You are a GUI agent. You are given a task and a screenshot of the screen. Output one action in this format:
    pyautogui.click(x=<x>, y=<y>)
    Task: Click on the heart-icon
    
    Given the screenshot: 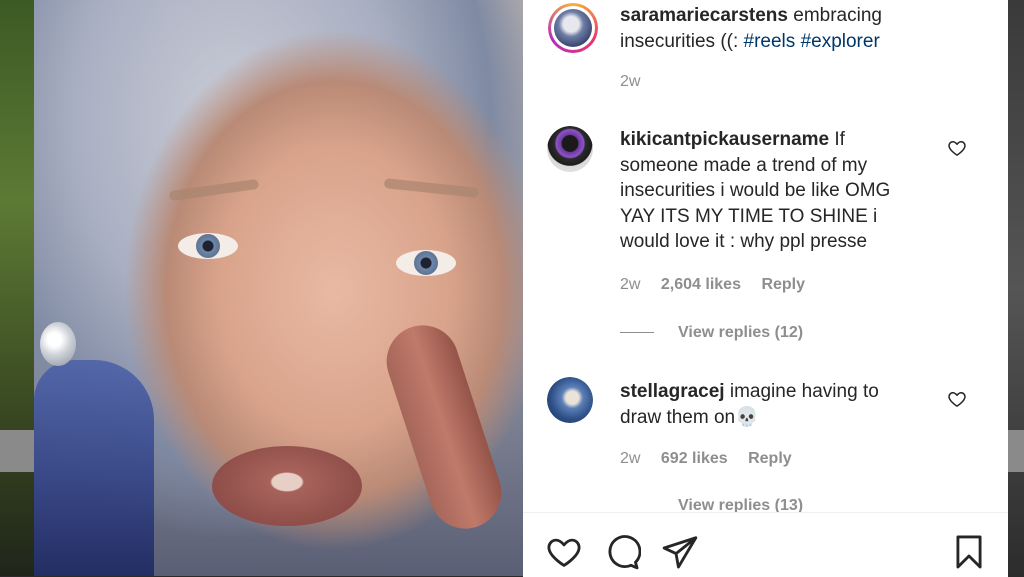 What is the action you would take?
    pyautogui.click(x=564, y=552)
    